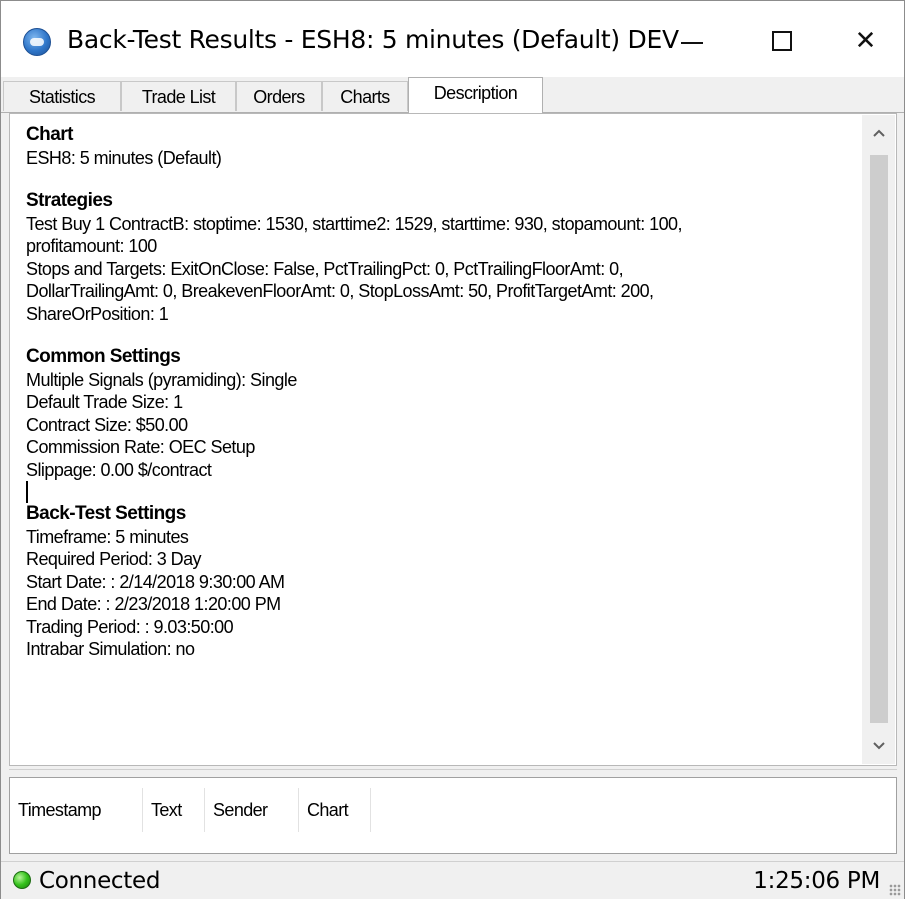 This screenshot has height=899, width=905. I want to click on backtest-settings-line: Trading Period: : 9.03:50:00, so click(130, 626).